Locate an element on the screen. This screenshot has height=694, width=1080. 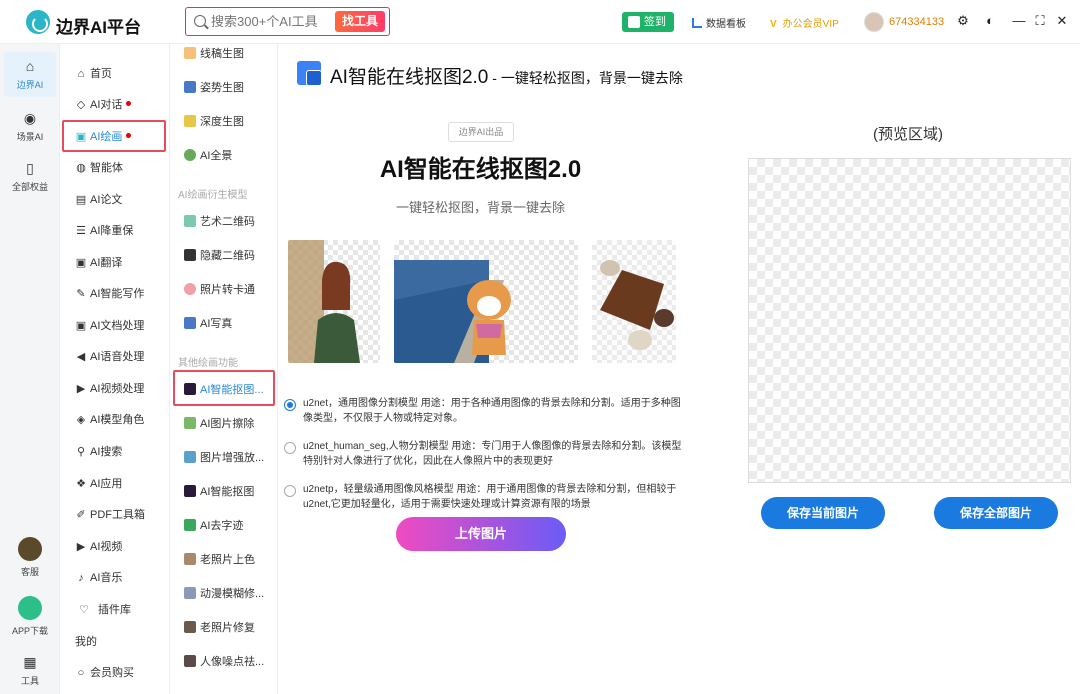
page-title: AI智能在线抠图2.0 - 一键轻松抠图，背景一键去除 is located at coordinates (506, 75).